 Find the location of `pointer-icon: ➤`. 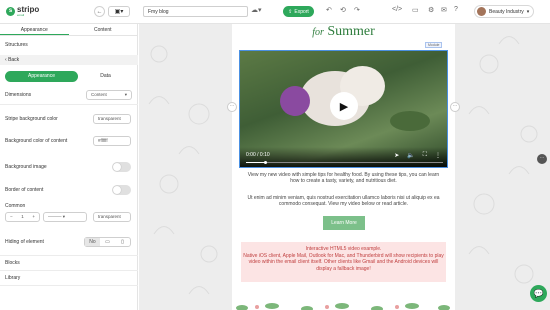

pointer-icon: ➤ is located at coordinates (396, 155).